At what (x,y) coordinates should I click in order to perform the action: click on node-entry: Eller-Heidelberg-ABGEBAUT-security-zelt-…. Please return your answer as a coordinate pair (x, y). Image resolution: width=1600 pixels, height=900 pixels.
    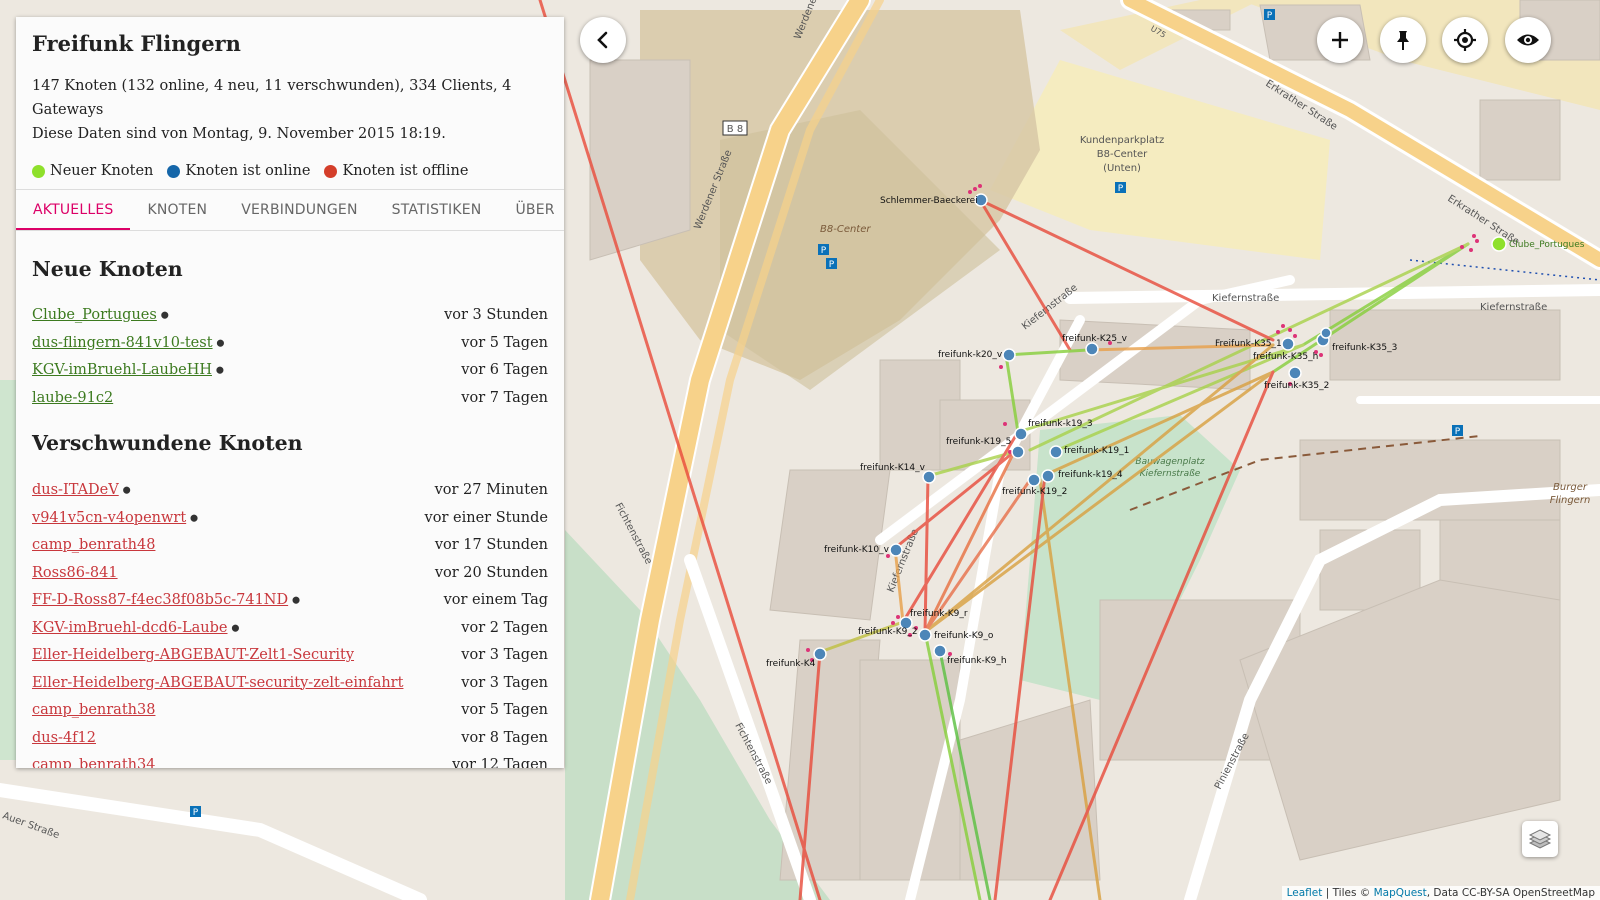
    Looking at the image, I should click on (217, 683).